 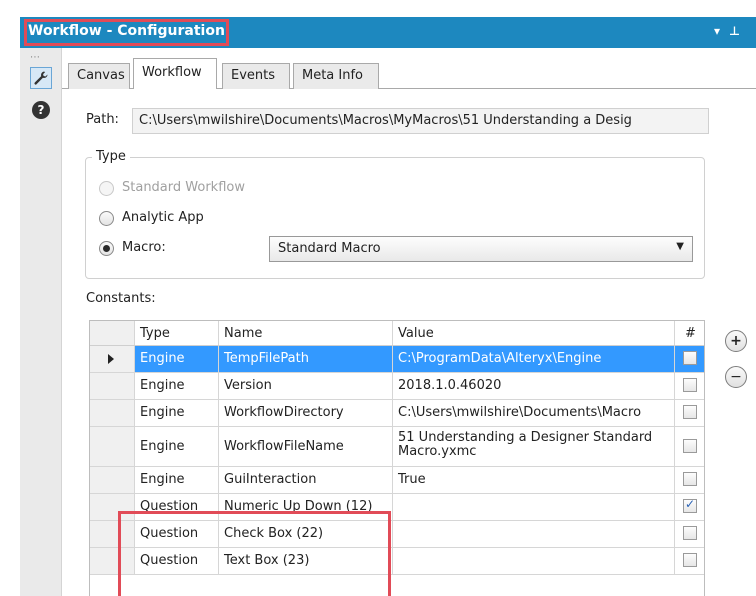 What do you see at coordinates (689, 333) in the screenshot?
I see `column-header-numeric: #` at bounding box center [689, 333].